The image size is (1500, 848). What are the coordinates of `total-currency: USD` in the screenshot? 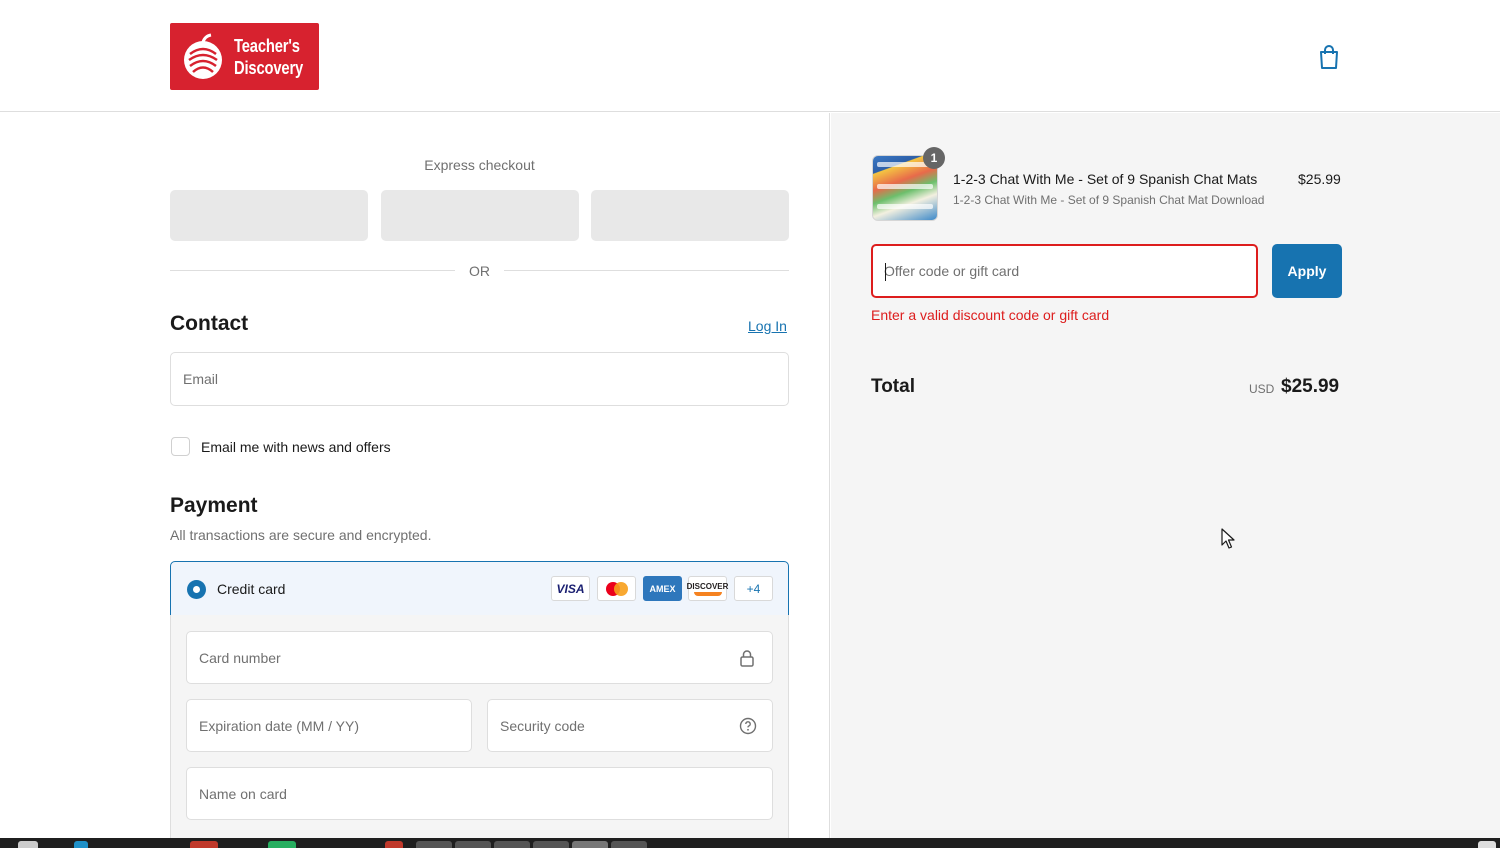 It's located at (1262, 389).